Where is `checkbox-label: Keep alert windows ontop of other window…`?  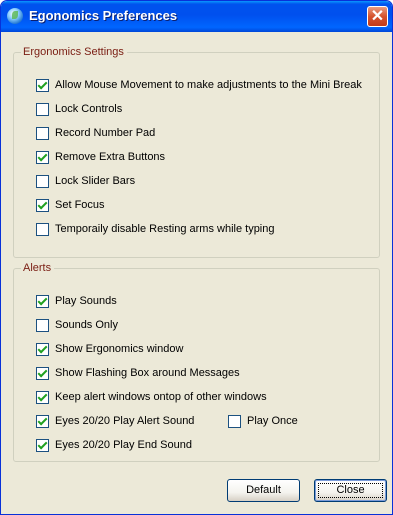 checkbox-label: Keep alert windows ontop of other window… is located at coordinates (161, 397).